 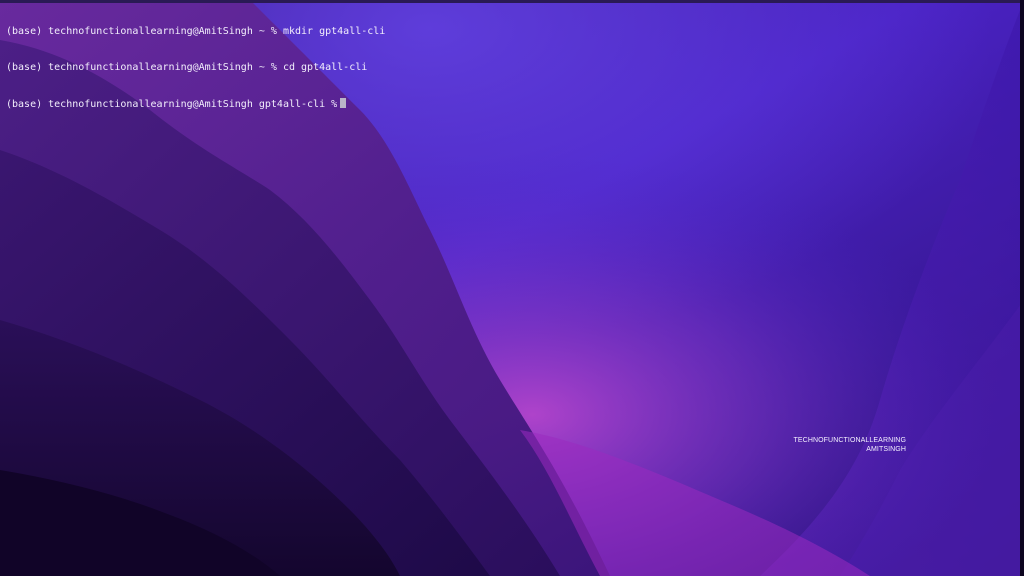 What do you see at coordinates (325, 67) in the screenshot?
I see `command-text: cd gpt4all-cli` at bounding box center [325, 67].